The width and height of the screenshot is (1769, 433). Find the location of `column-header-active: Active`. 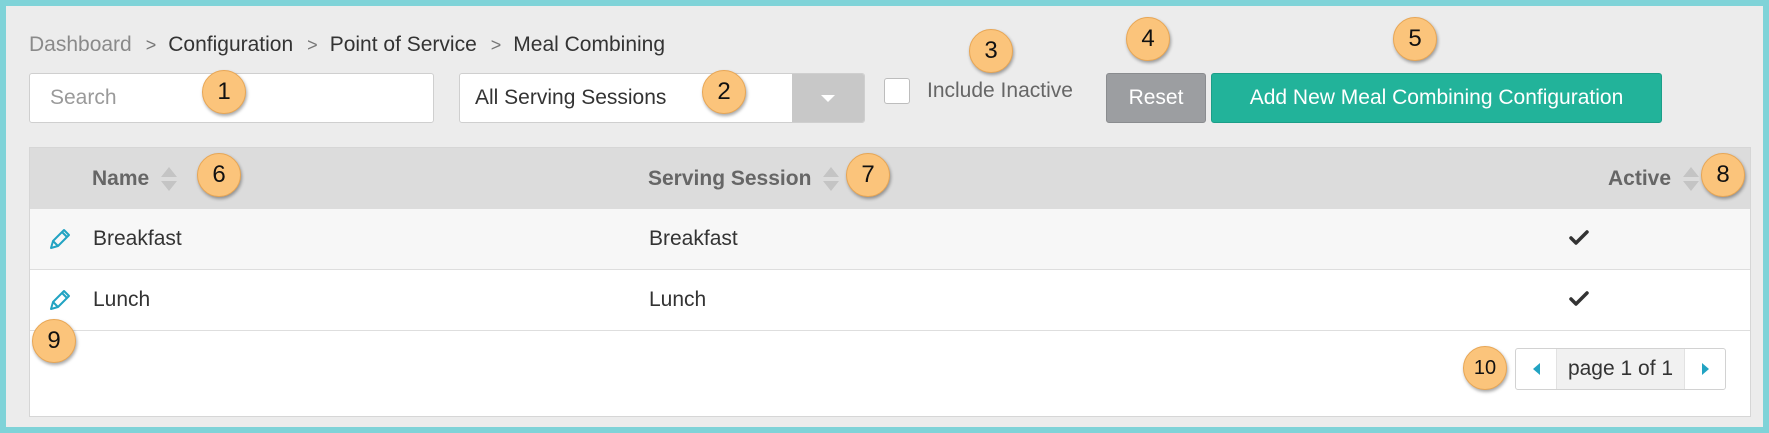

column-header-active: Active is located at coordinates (1654, 178).